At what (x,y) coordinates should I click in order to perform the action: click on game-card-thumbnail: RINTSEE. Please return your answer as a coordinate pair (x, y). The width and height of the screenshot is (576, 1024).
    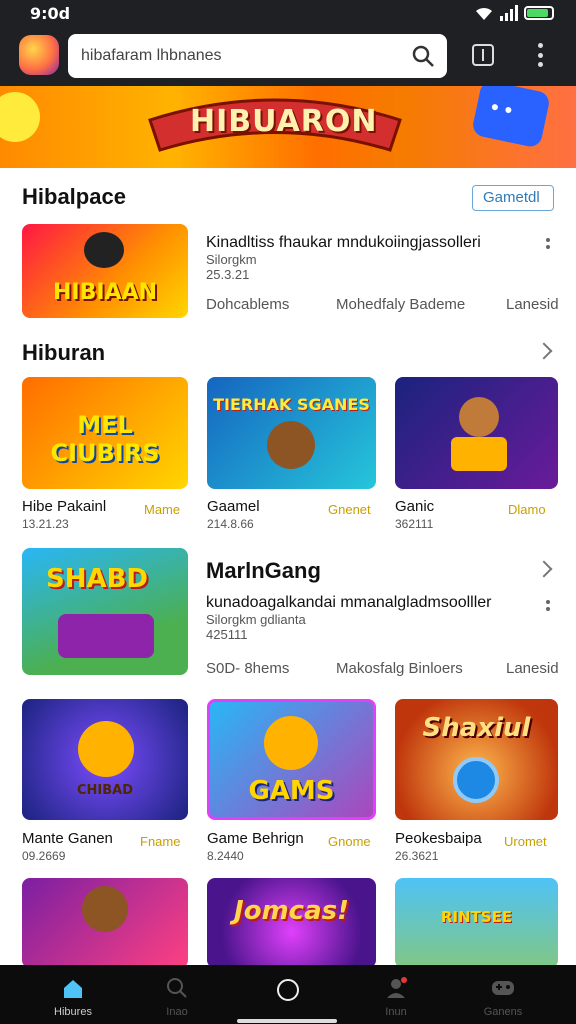
    Looking at the image, I should click on (476, 923).